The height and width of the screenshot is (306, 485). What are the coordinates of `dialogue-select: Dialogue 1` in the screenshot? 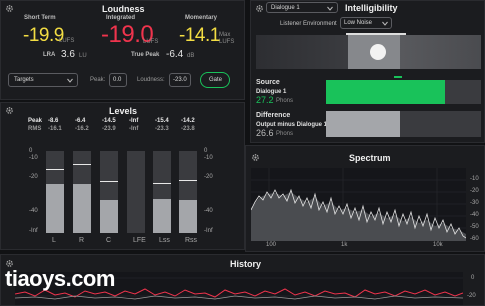 It's located at (302, 7).